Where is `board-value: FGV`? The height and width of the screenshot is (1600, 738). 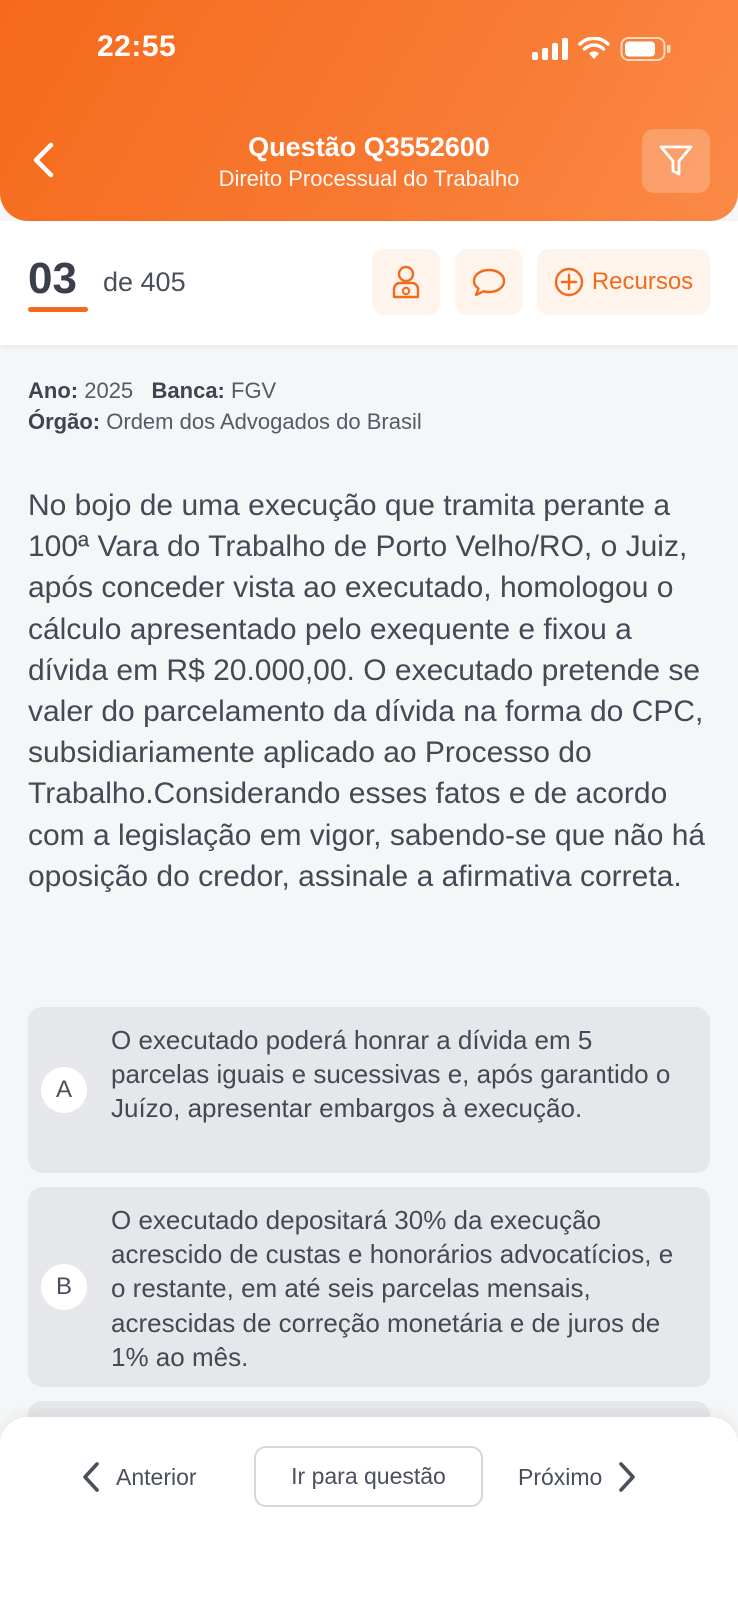
board-value: FGV is located at coordinates (254, 390).